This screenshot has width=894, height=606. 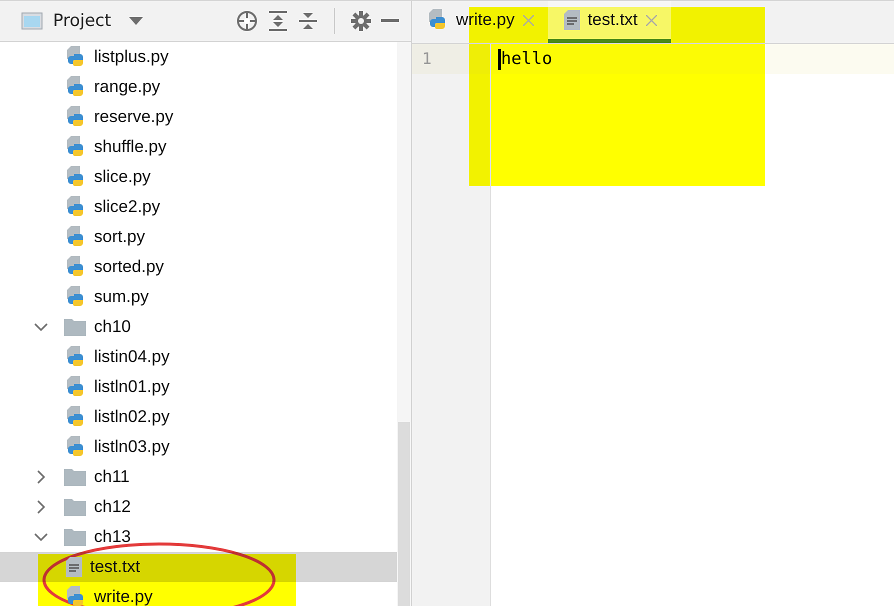 What do you see at coordinates (198, 87) in the screenshot?
I see `tree-item: range.py` at bounding box center [198, 87].